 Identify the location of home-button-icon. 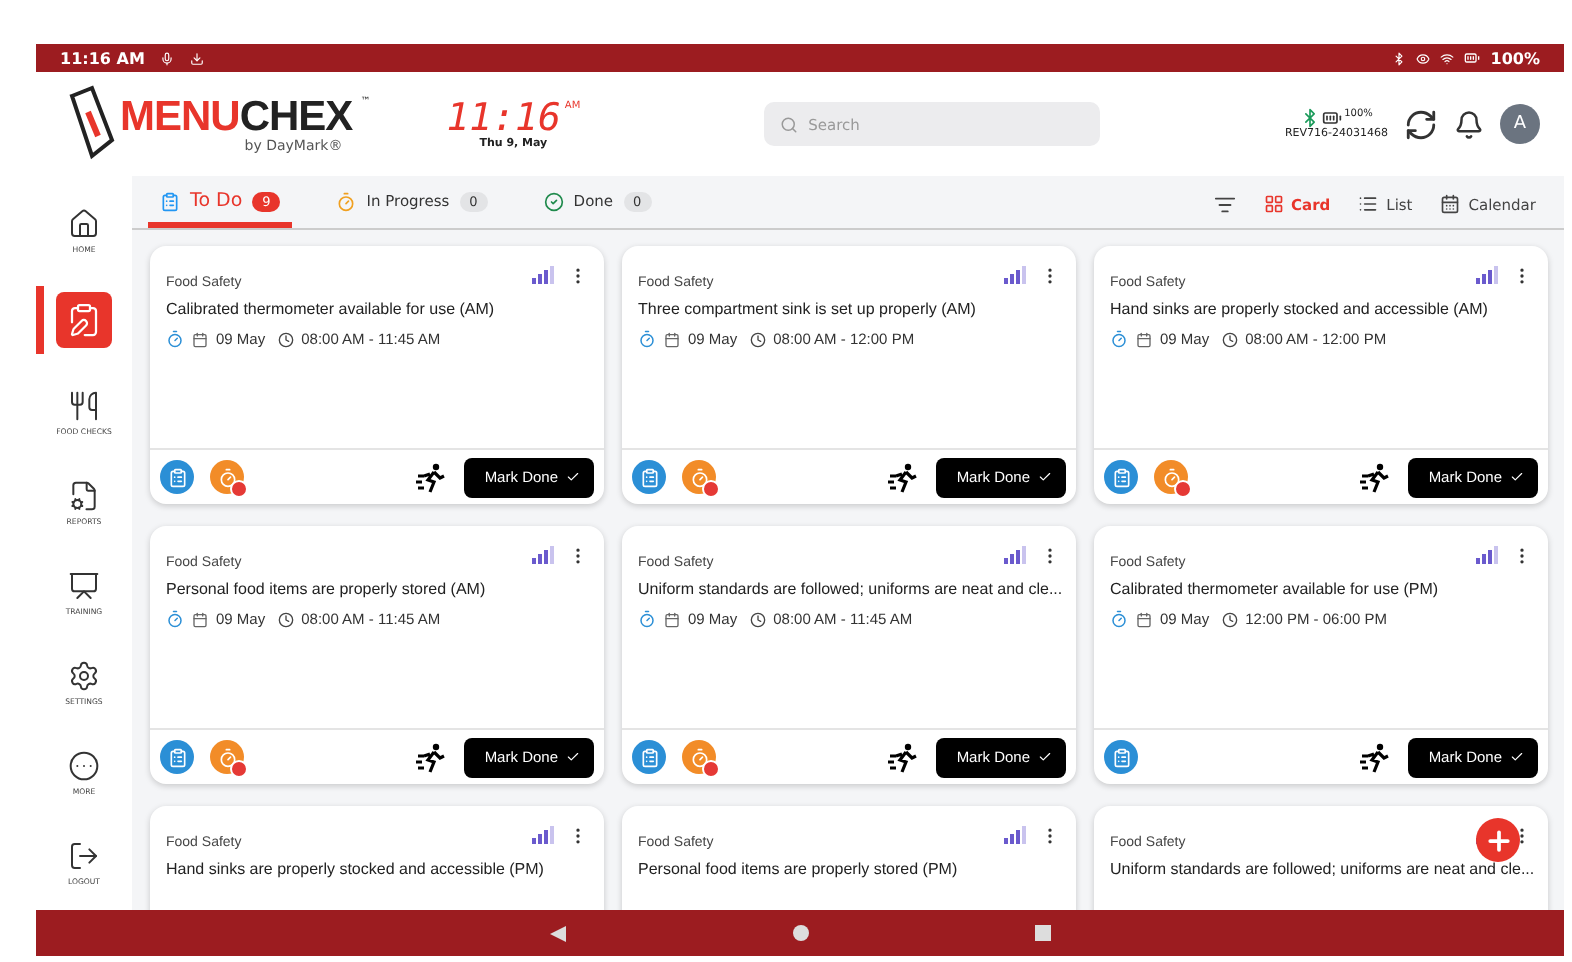
(801, 933).